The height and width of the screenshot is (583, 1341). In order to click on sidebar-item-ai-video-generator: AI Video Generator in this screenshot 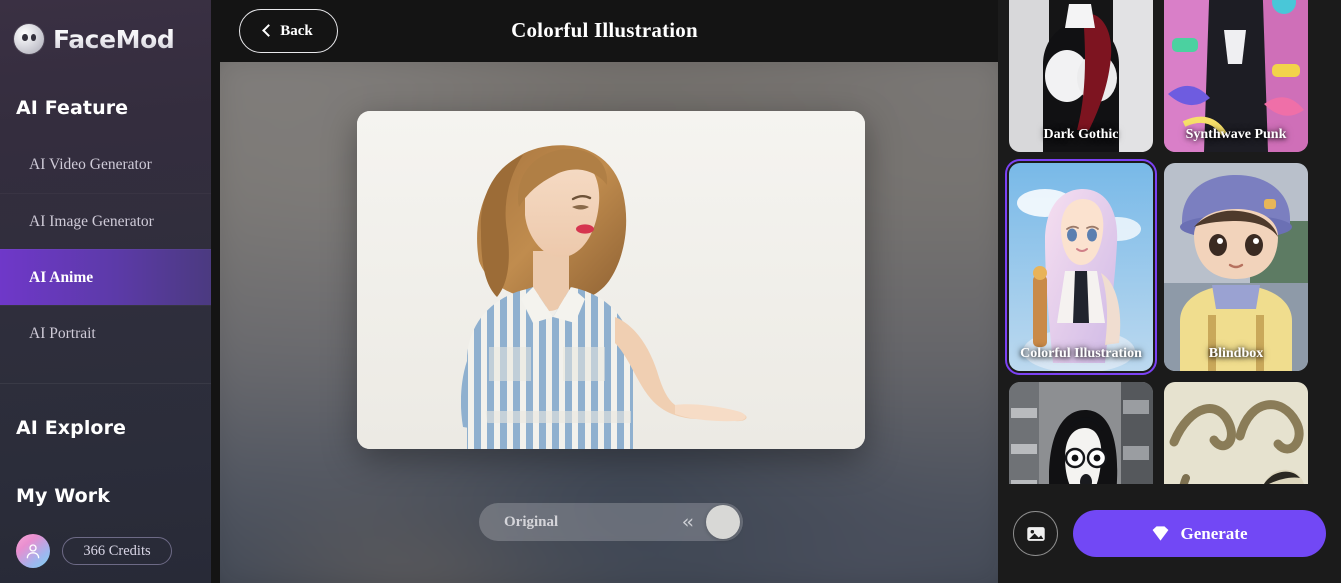, I will do `click(105, 165)`.